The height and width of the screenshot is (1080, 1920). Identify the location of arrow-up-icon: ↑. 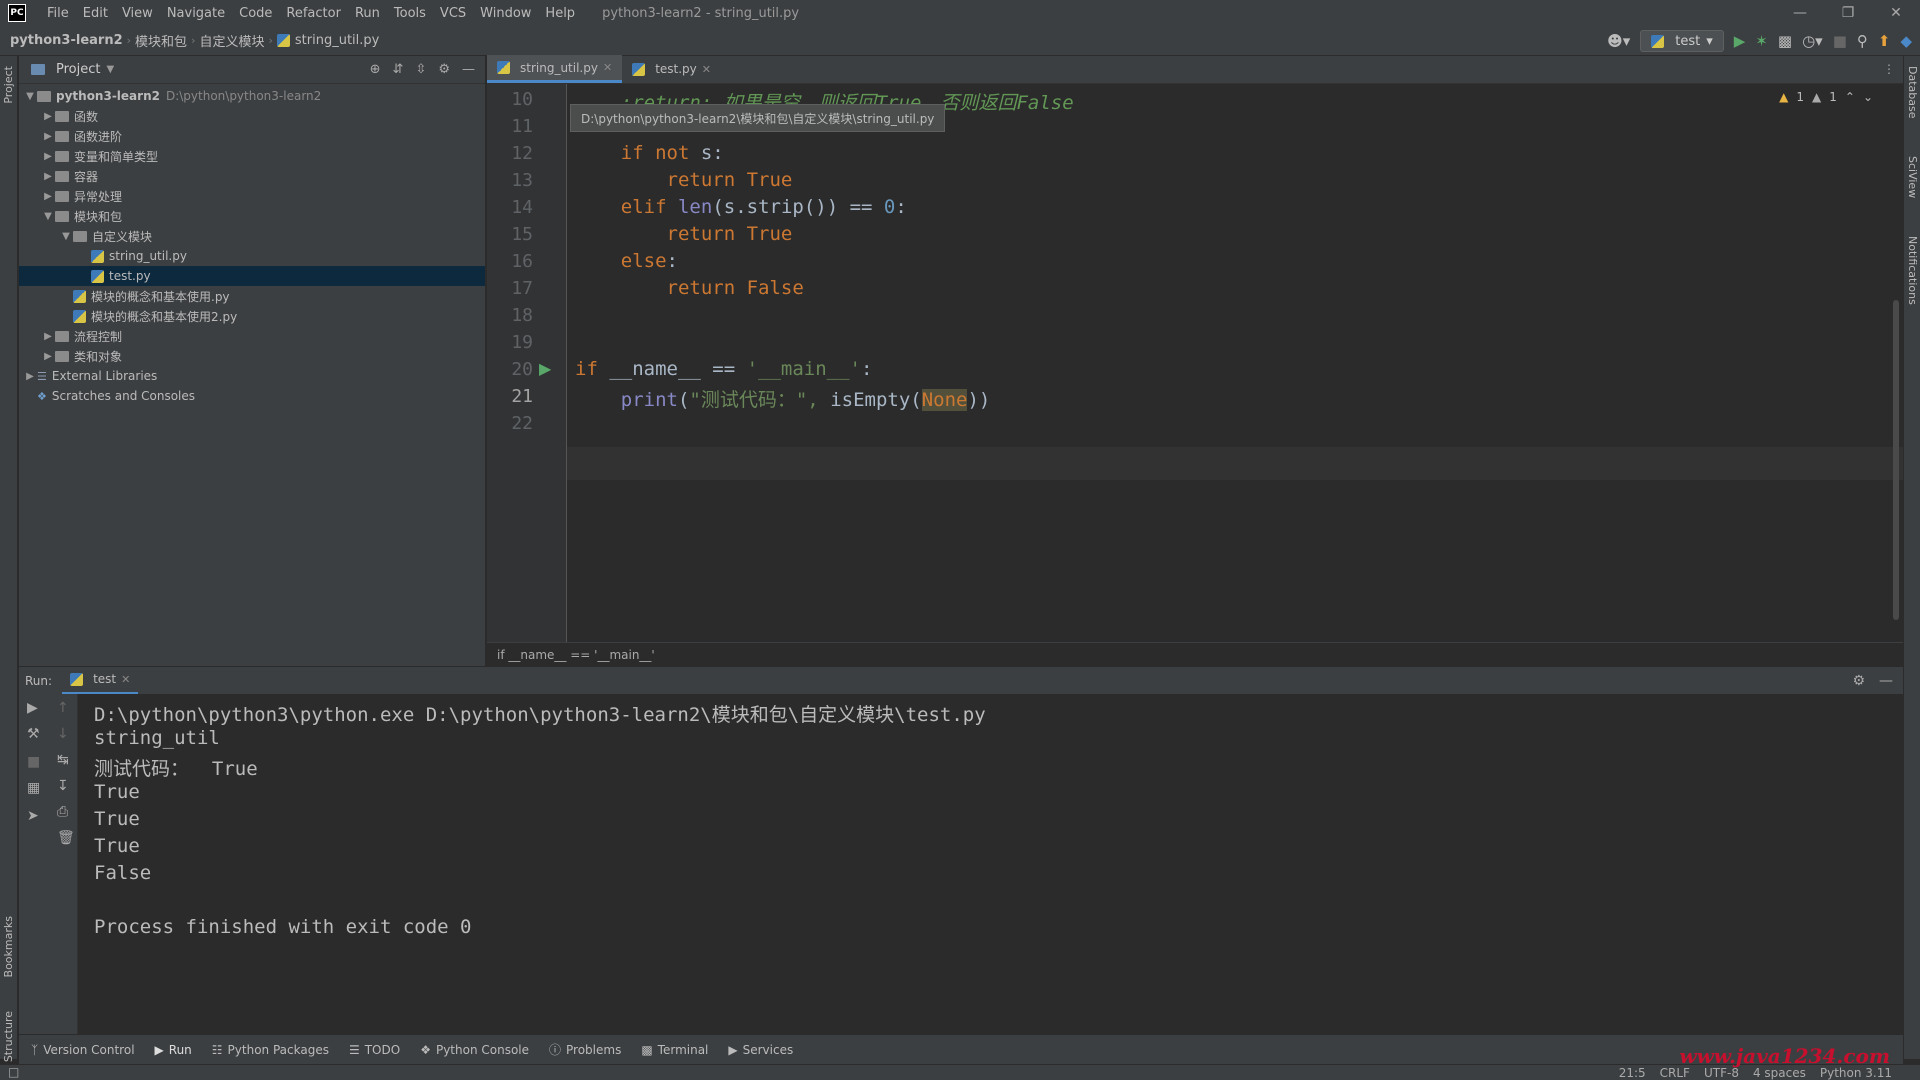
(63, 708).